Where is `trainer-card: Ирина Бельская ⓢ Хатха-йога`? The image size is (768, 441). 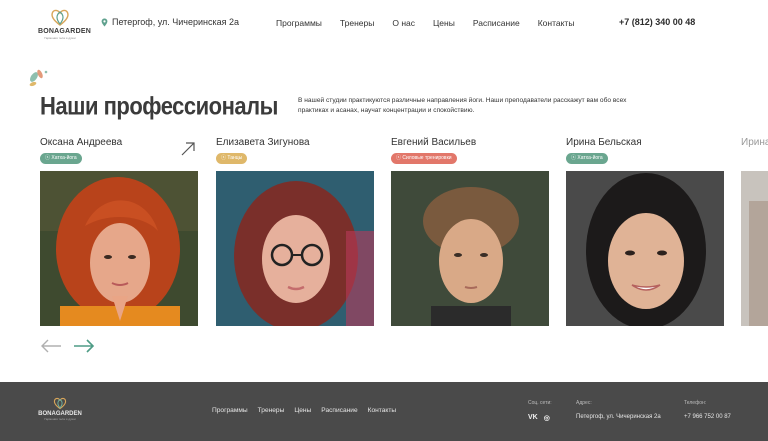 trainer-card: Ирина Бельская ⓢ Хатха-йога is located at coordinates (646, 231).